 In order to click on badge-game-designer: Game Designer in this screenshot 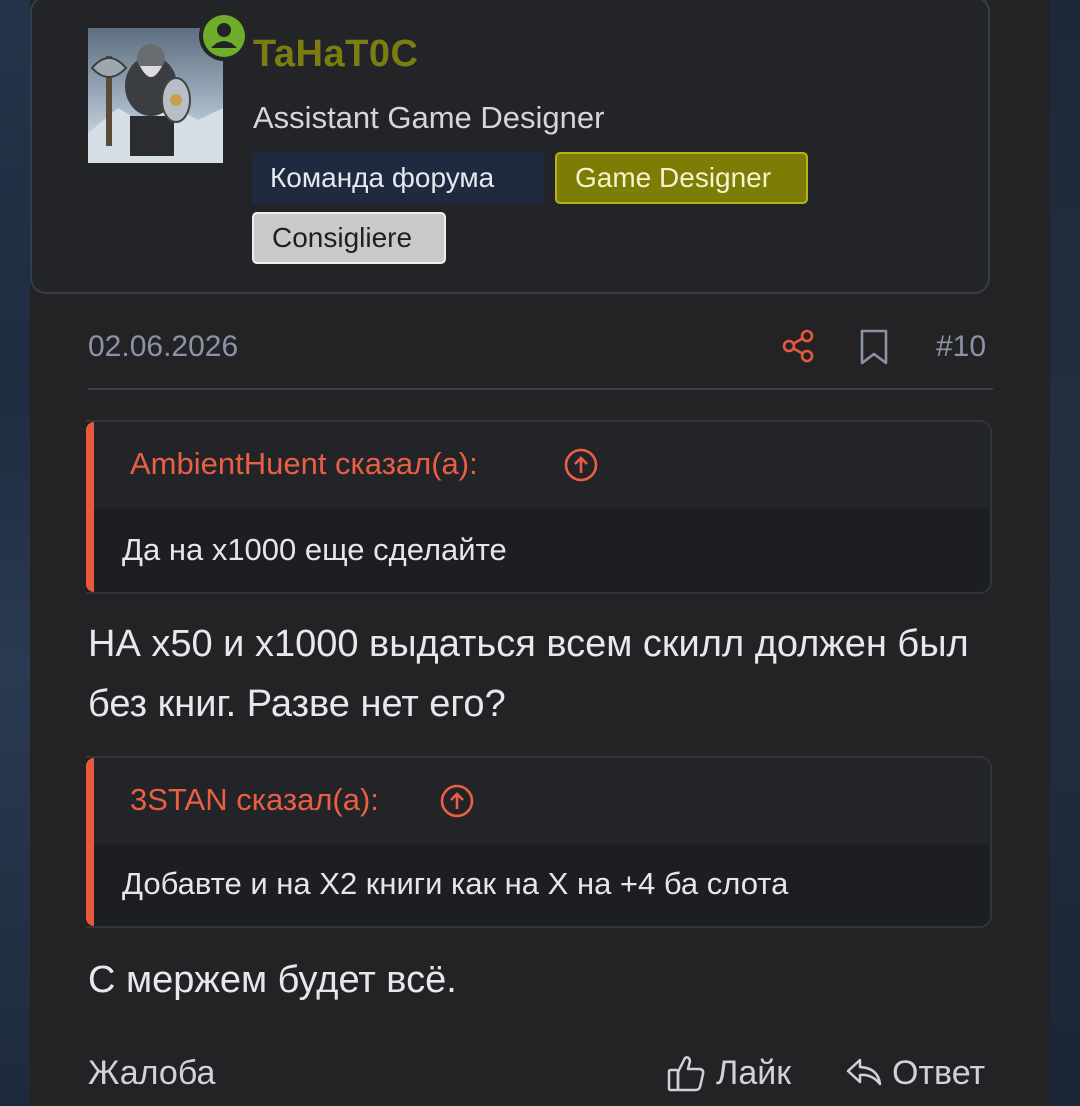, I will do `click(681, 178)`.